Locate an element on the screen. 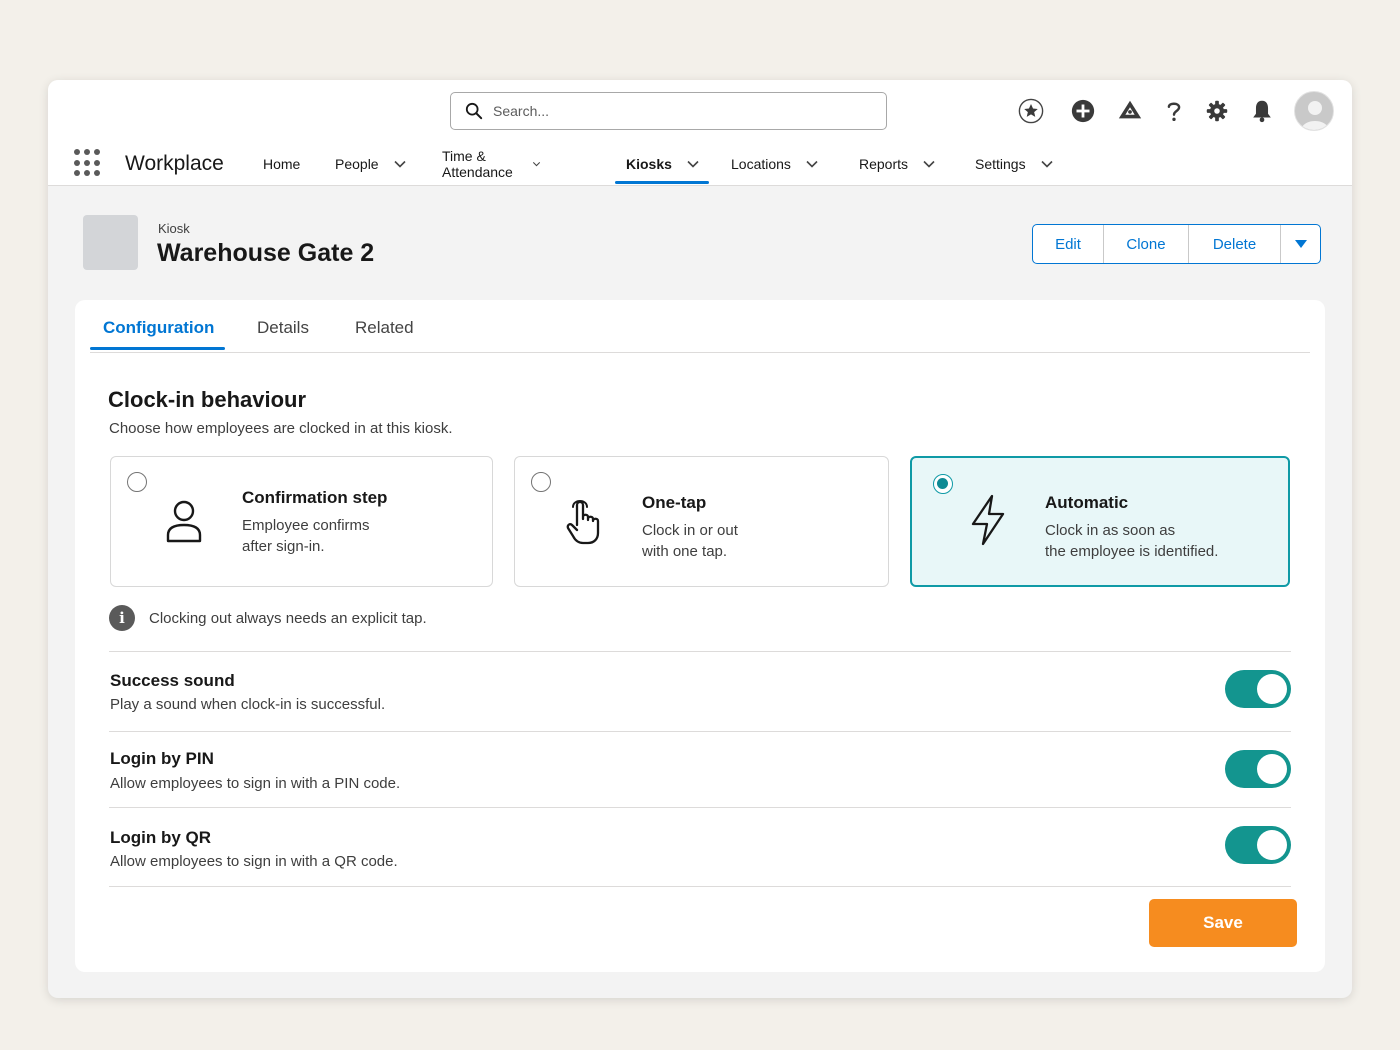  nav-item-kiosks: Kiosks is located at coordinates (663, 164).